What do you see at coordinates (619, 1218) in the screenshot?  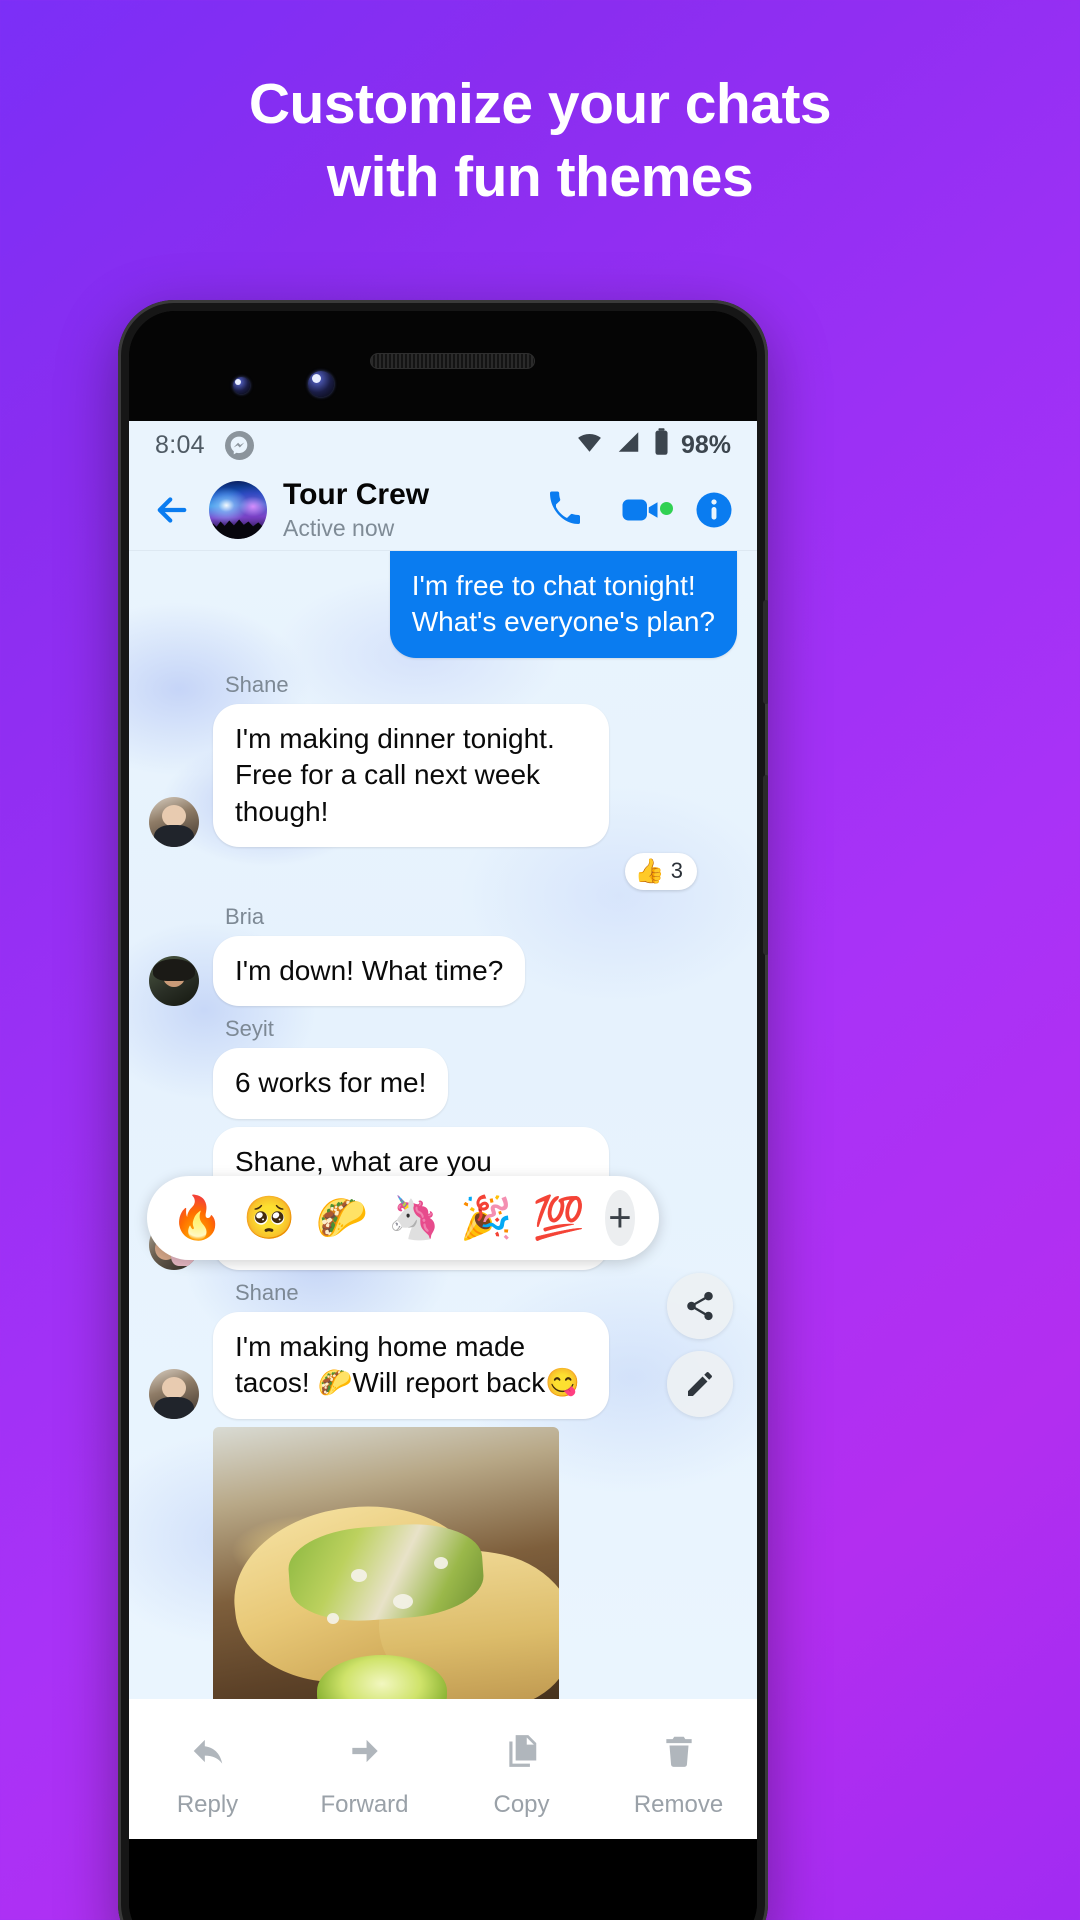 I see `more-reactions-button: +` at bounding box center [619, 1218].